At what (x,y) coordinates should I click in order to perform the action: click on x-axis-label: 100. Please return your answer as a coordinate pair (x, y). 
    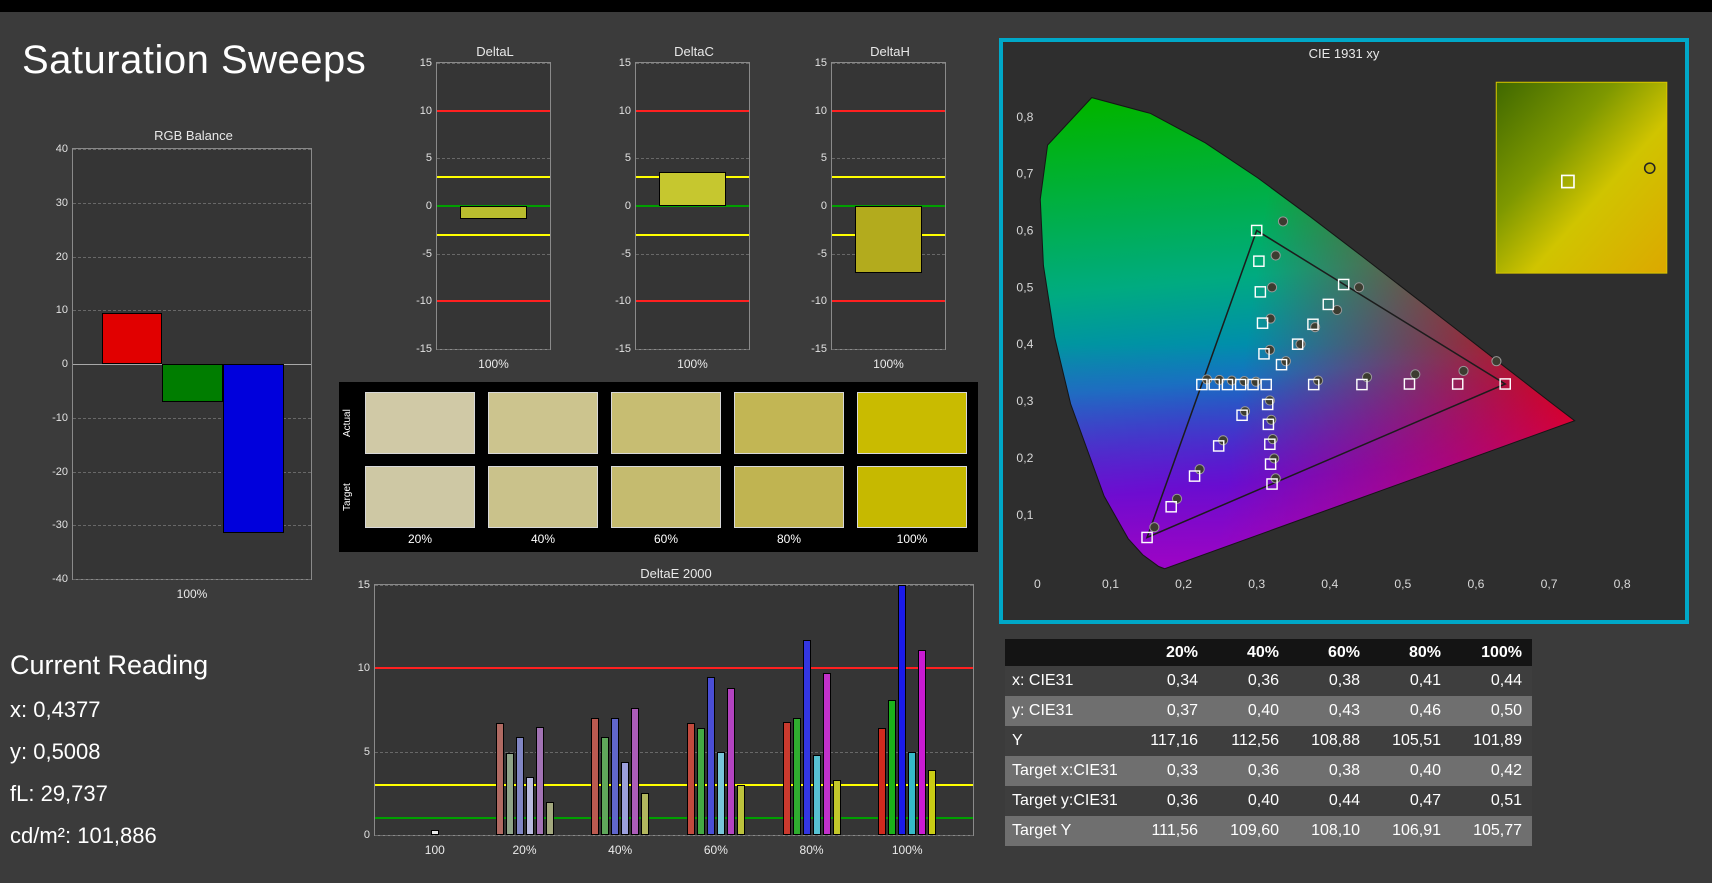
    Looking at the image, I should click on (434, 850).